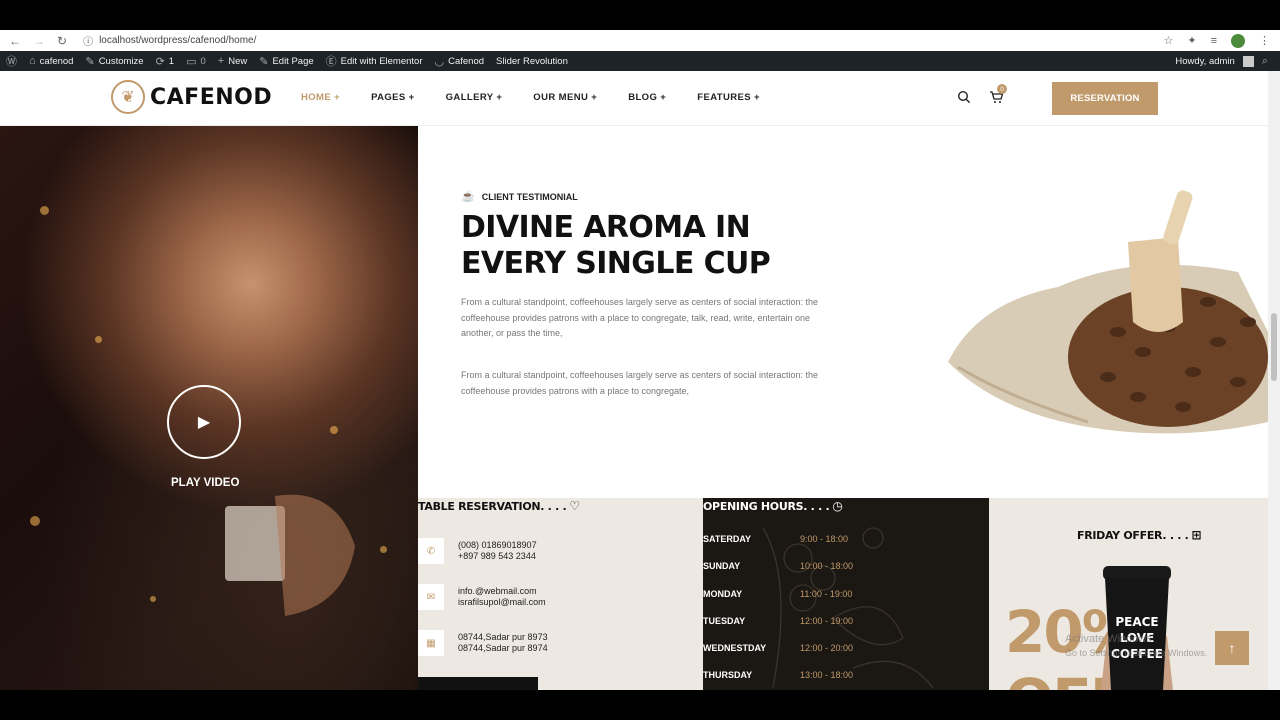 This screenshot has height=720, width=1280. What do you see at coordinates (1139, 535) in the screenshot?
I see `offer-title: FRIDAY OFFER. . . . ⊞` at bounding box center [1139, 535].